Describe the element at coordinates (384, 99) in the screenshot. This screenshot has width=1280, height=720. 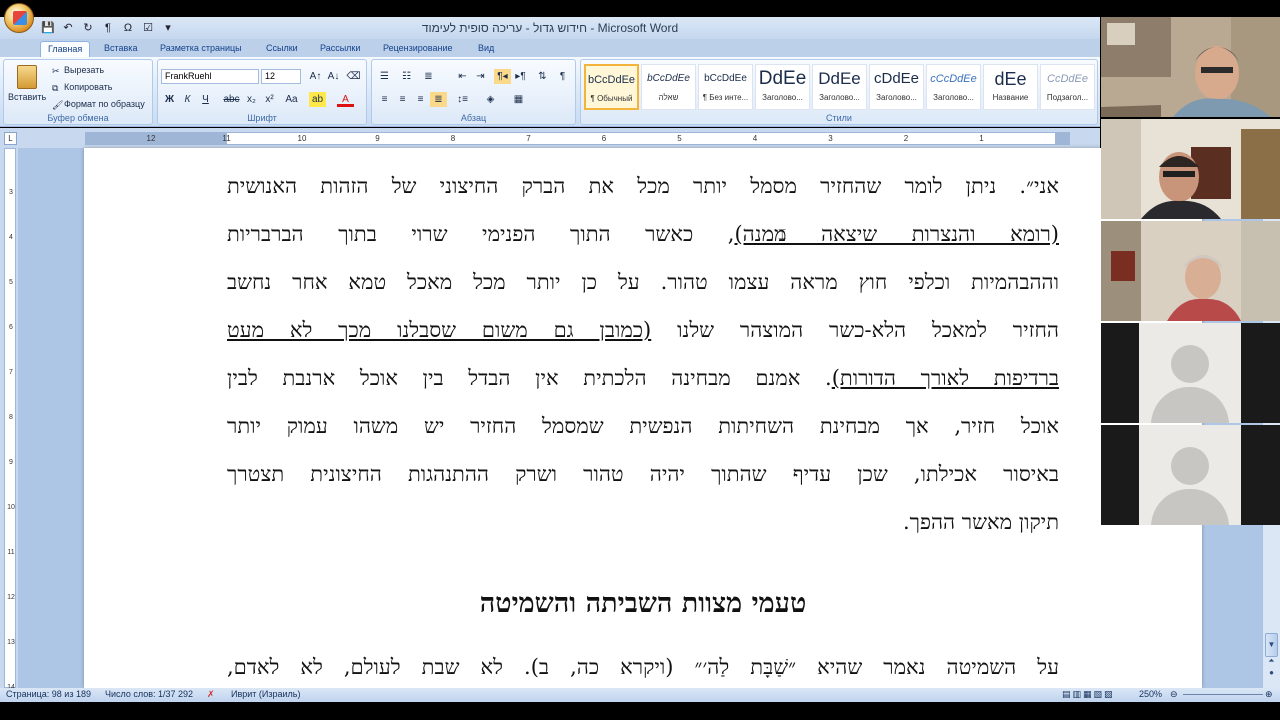
I see `align-left-icon: ≡` at that location.